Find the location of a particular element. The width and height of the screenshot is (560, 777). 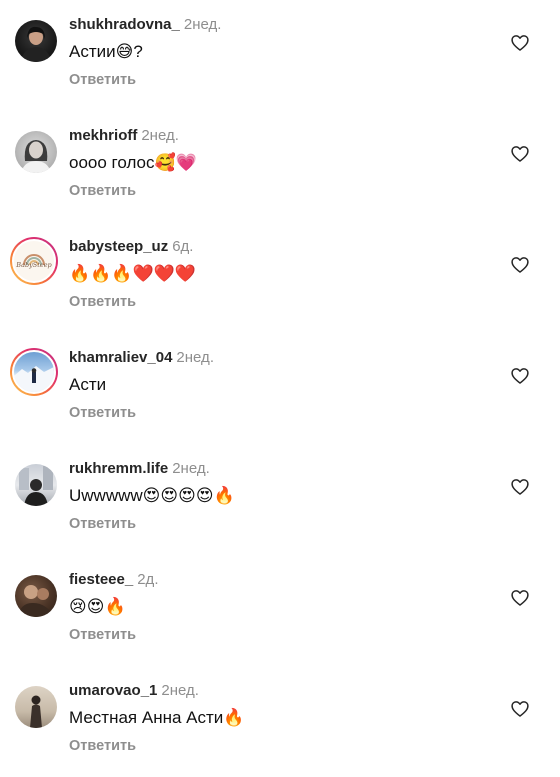

logo-text: BabySteep is located at coordinates (34, 265).